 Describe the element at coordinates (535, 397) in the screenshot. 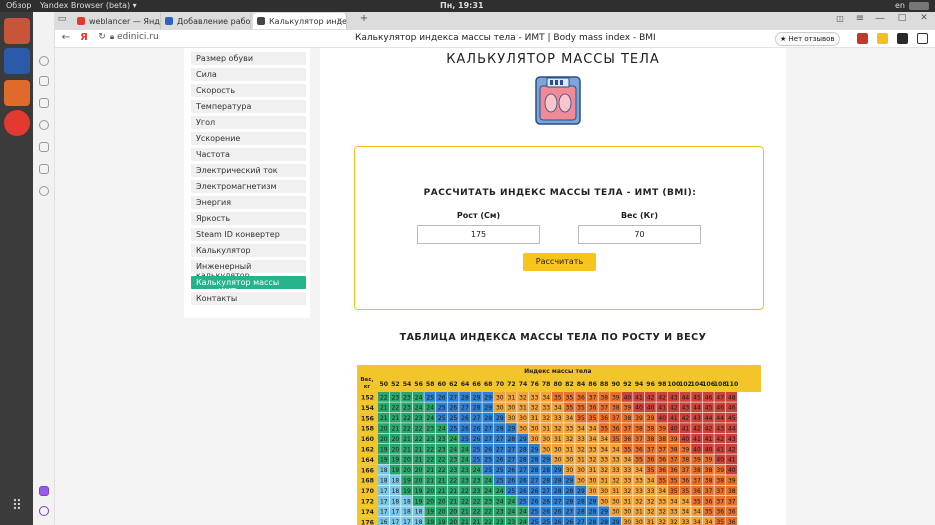

I see `bmi-cell-value: 33` at that location.